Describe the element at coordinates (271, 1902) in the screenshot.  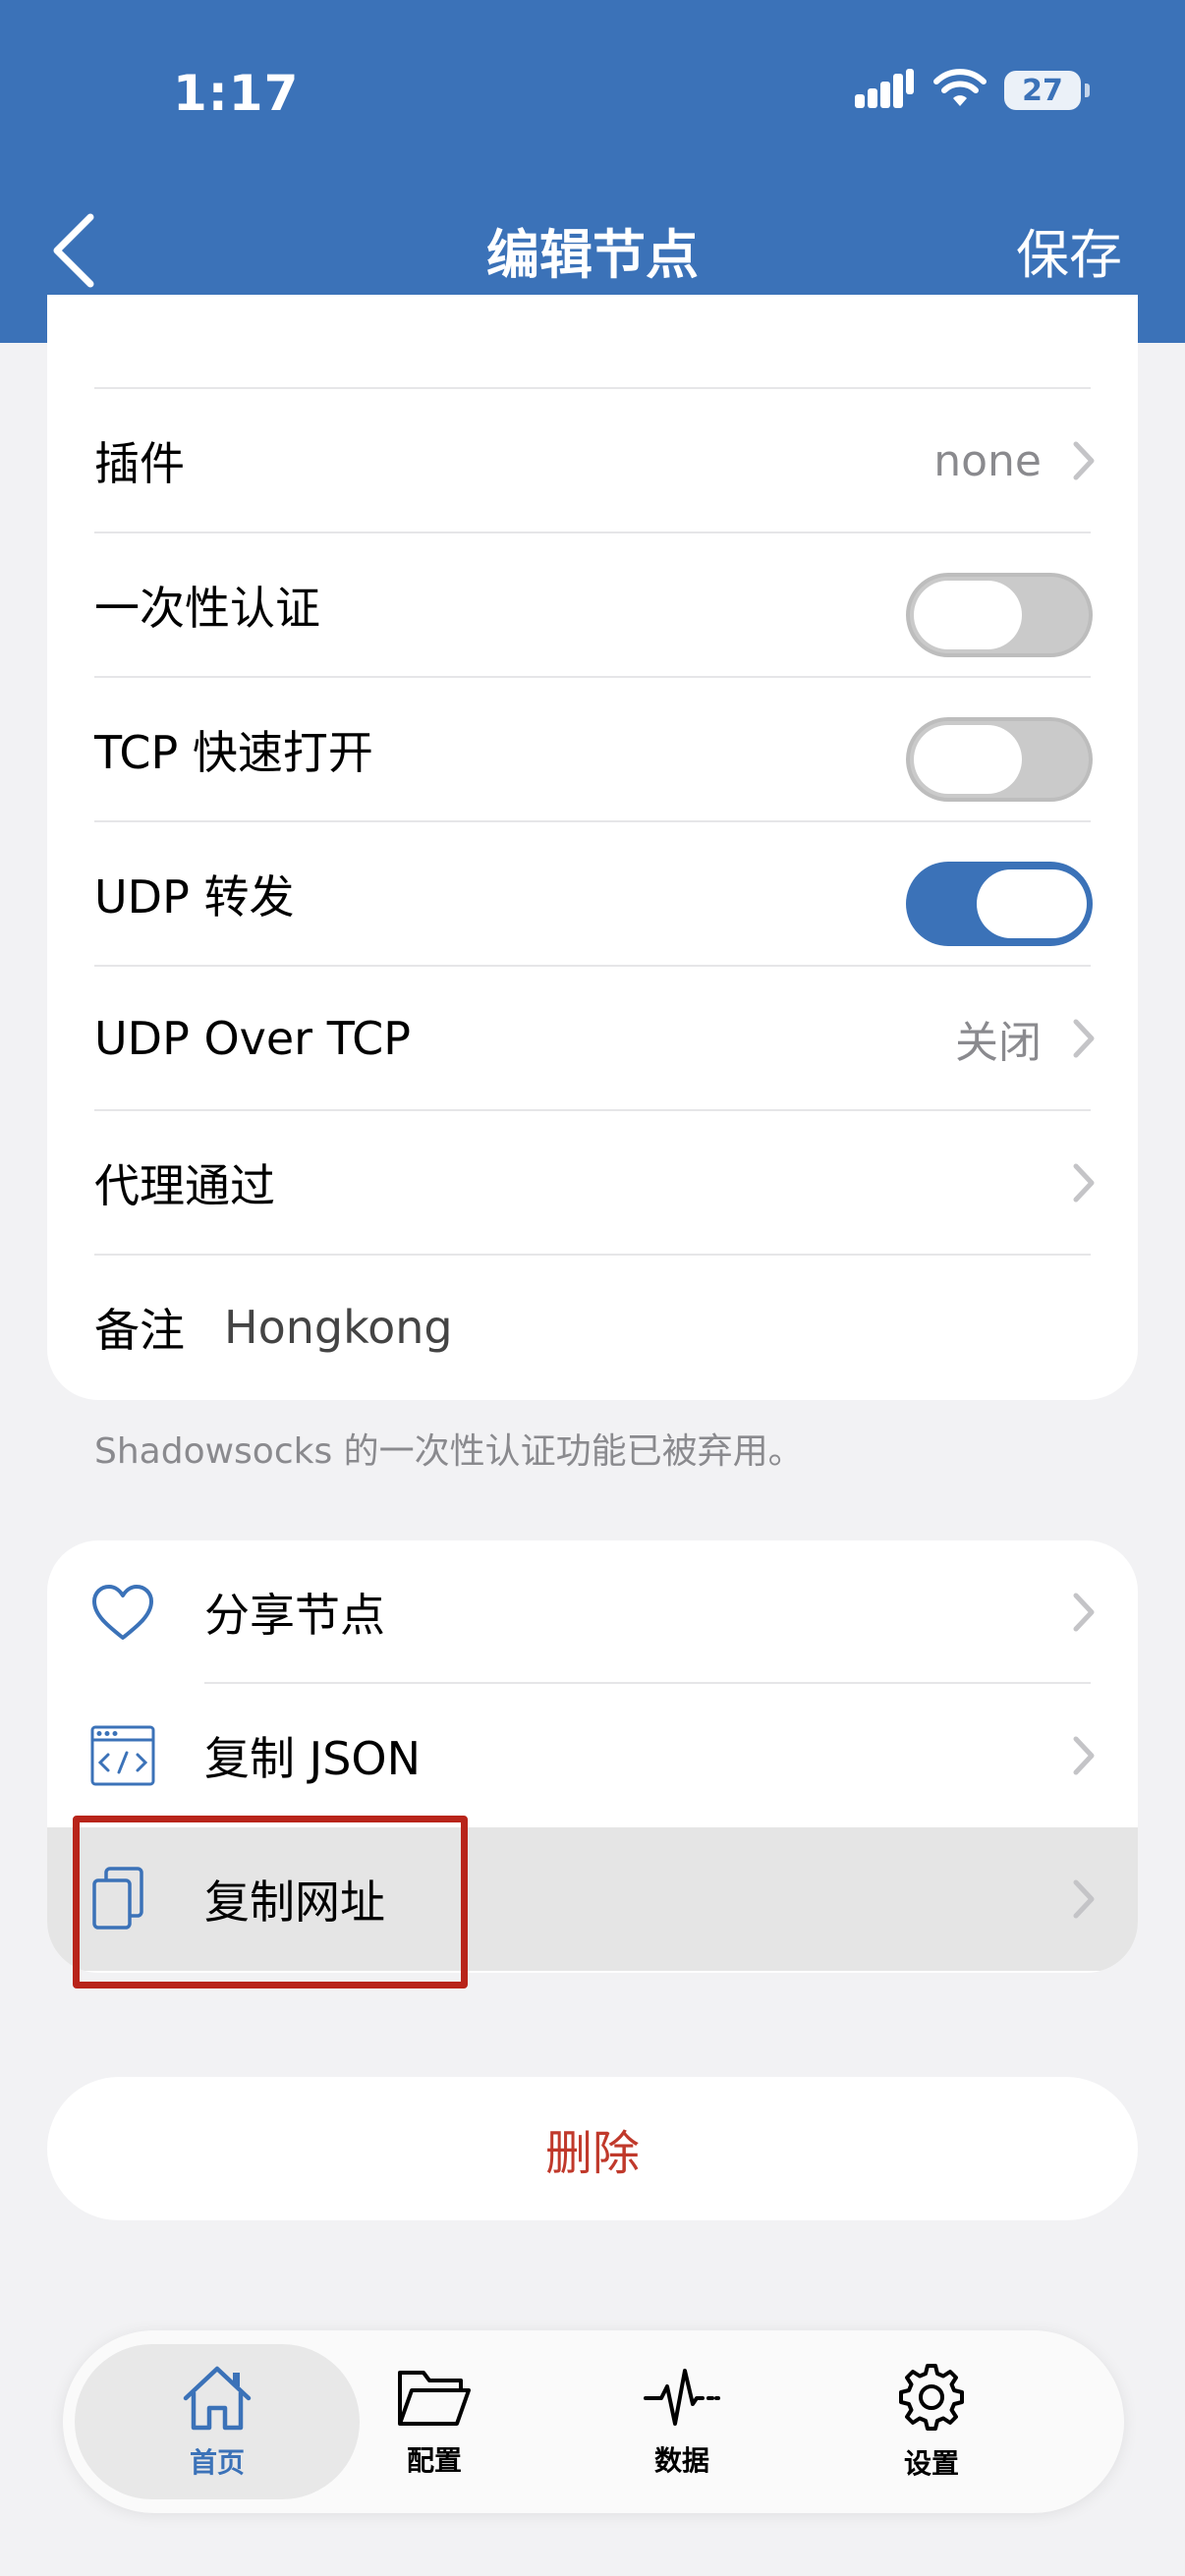
I see `highlight-annotation-box` at that location.